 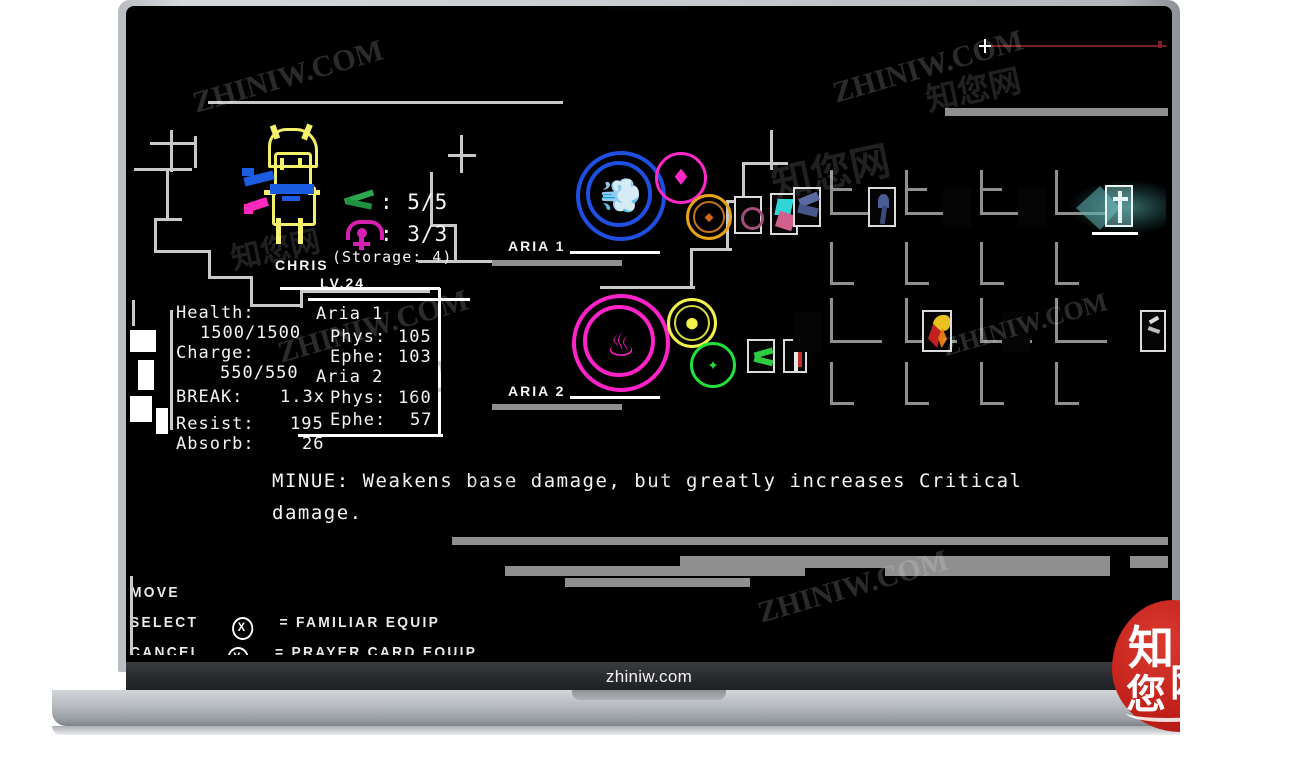 What do you see at coordinates (133, 313) in the screenshot?
I see `hud-wire-l15` at bounding box center [133, 313].